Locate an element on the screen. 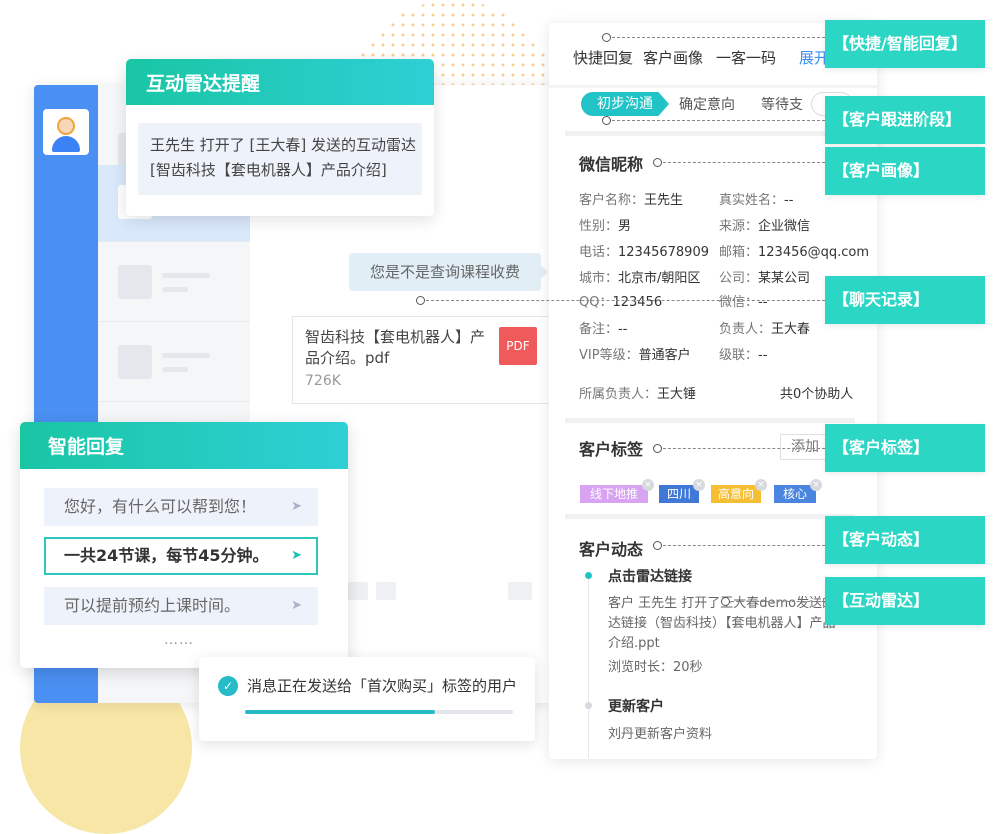 This screenshot has height=834, width=1006. activity-line: 达链接（智齿科技）【套电机器人】产品 is located at coordinates (722, 623).